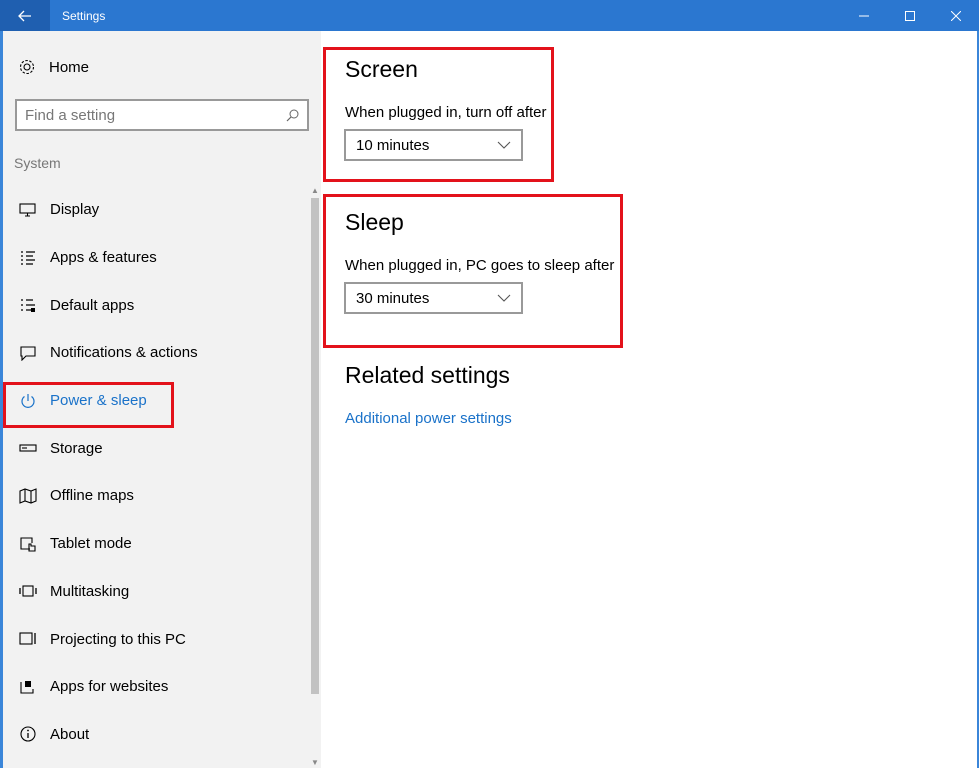 The image size is (979, 768). I want to click on sidebar-item-label: Apps & features, so click(103, 258).